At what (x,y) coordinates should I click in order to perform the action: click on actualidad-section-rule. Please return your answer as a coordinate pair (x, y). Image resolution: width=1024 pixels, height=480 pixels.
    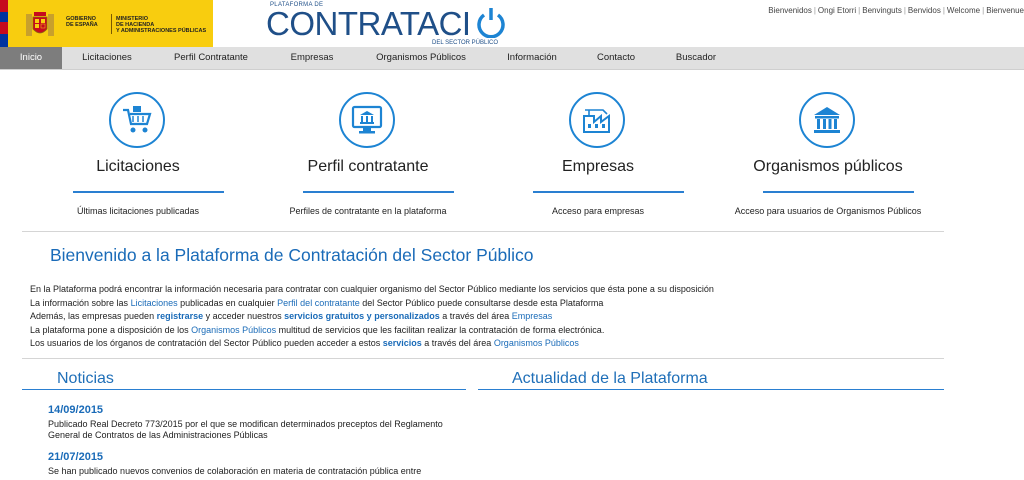
    Looking at the image, I should click on (711, 389).